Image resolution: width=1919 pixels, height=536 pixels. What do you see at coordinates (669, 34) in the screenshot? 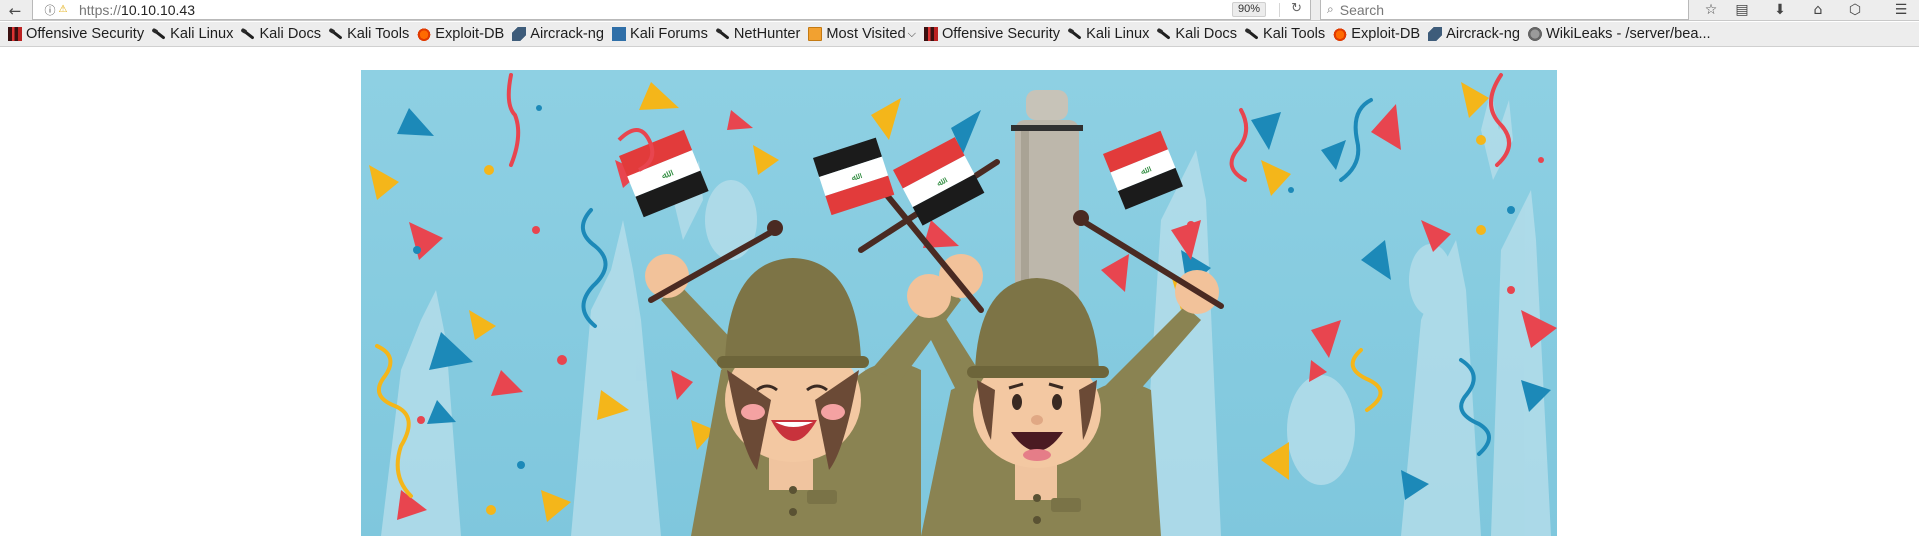
I see `bookmark-label: Kali Forums` at bounding box center [669, 34].